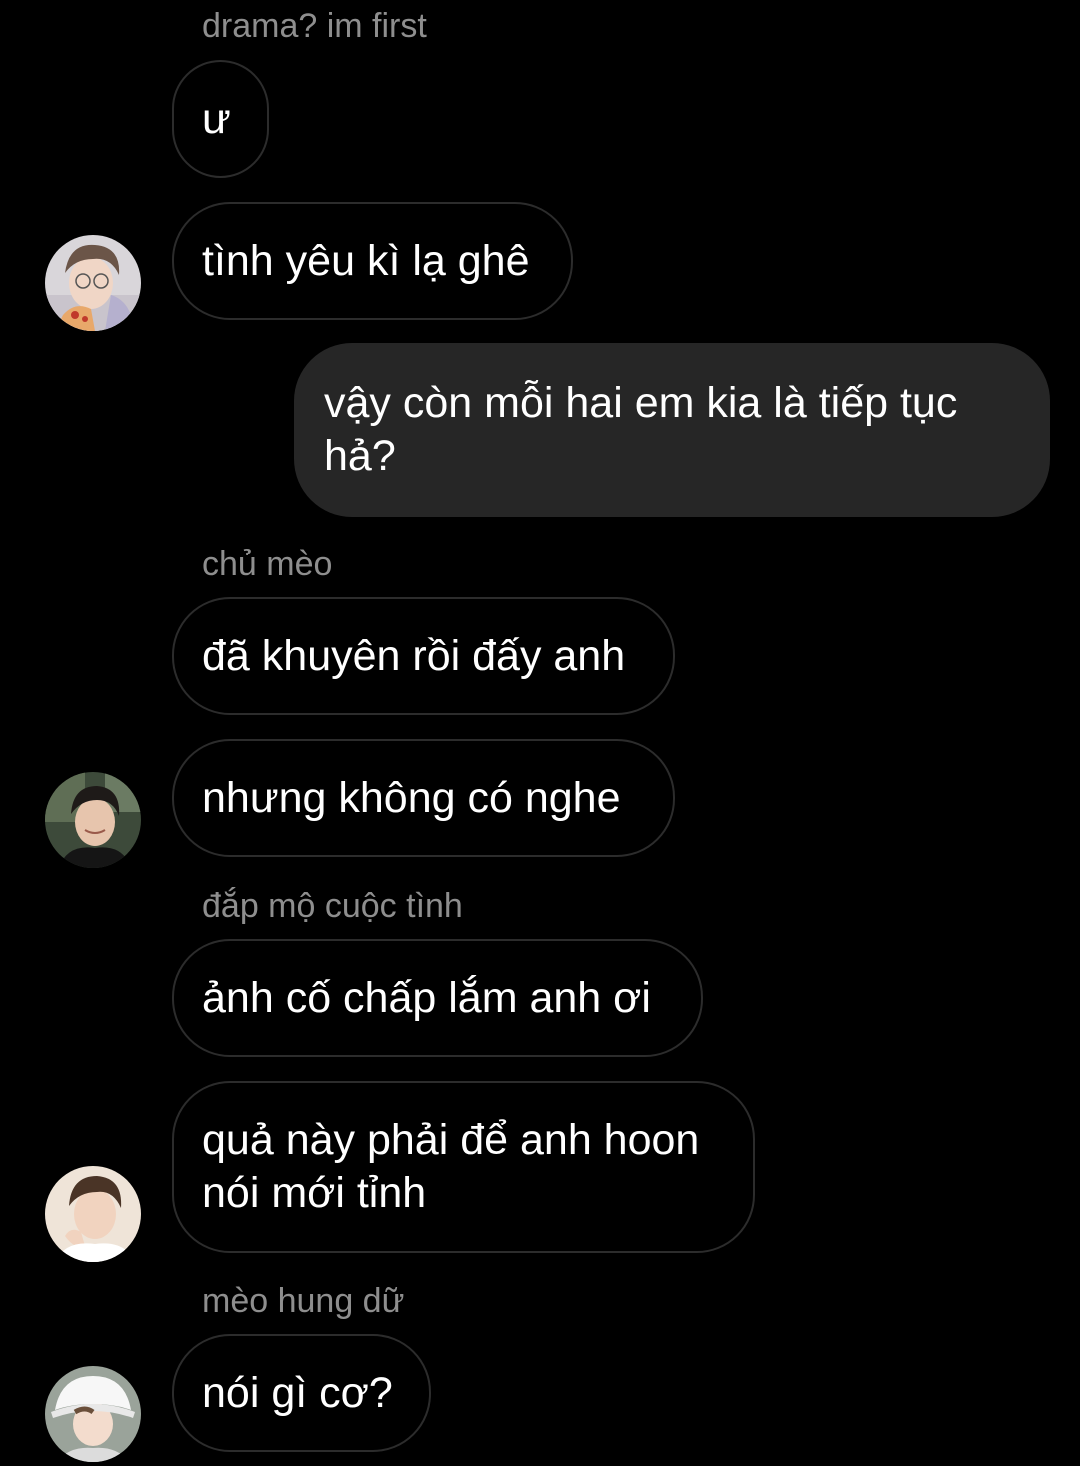  I want to click on incoming-message-bubble: ảnh cố chấp lắm anh ơi, so click(437, 998).